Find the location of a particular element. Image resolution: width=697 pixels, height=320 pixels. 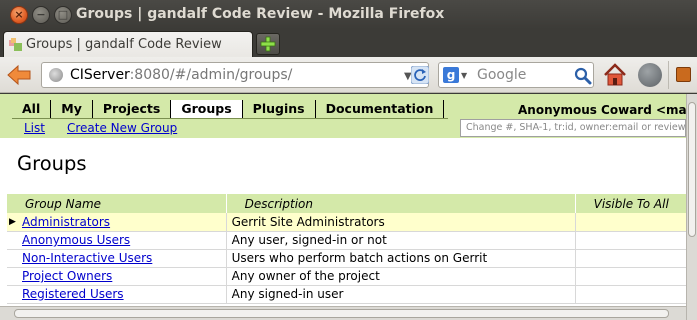

menu-underline is located at coordinates (230, 118).